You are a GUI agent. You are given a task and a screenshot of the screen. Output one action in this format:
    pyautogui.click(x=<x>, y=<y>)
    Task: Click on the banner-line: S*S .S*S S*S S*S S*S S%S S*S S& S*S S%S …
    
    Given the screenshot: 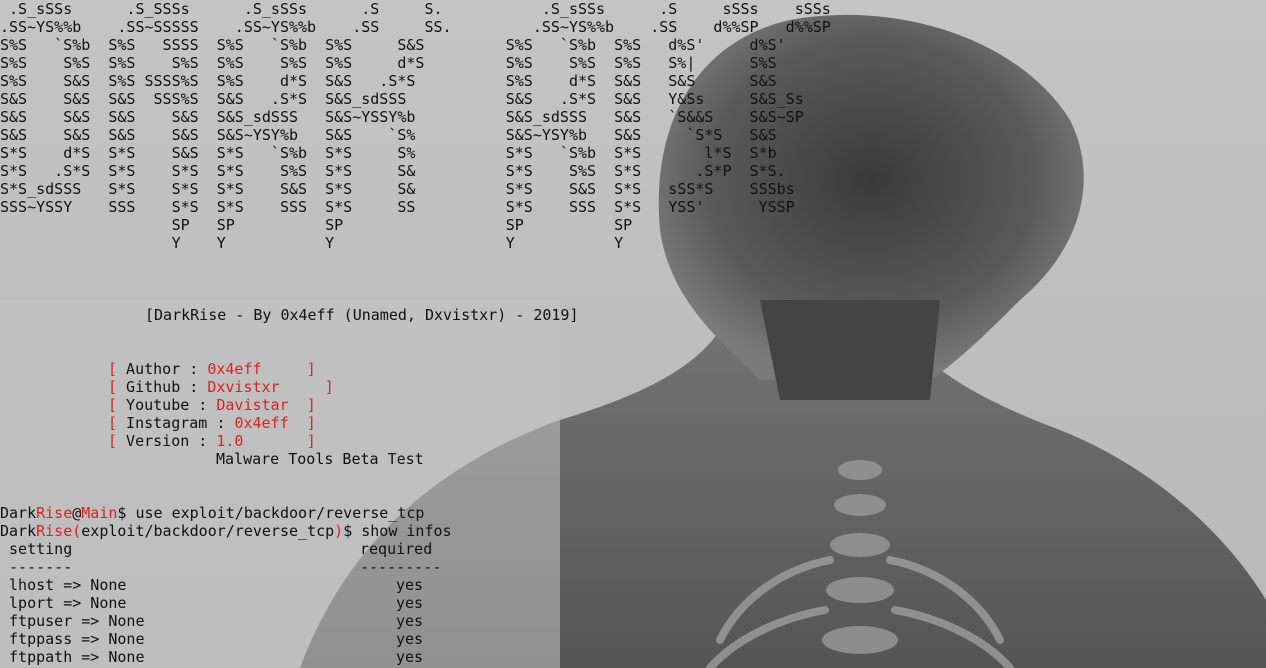 What is the action you would take?
    pyautogui.click(x=393, y=171)
    